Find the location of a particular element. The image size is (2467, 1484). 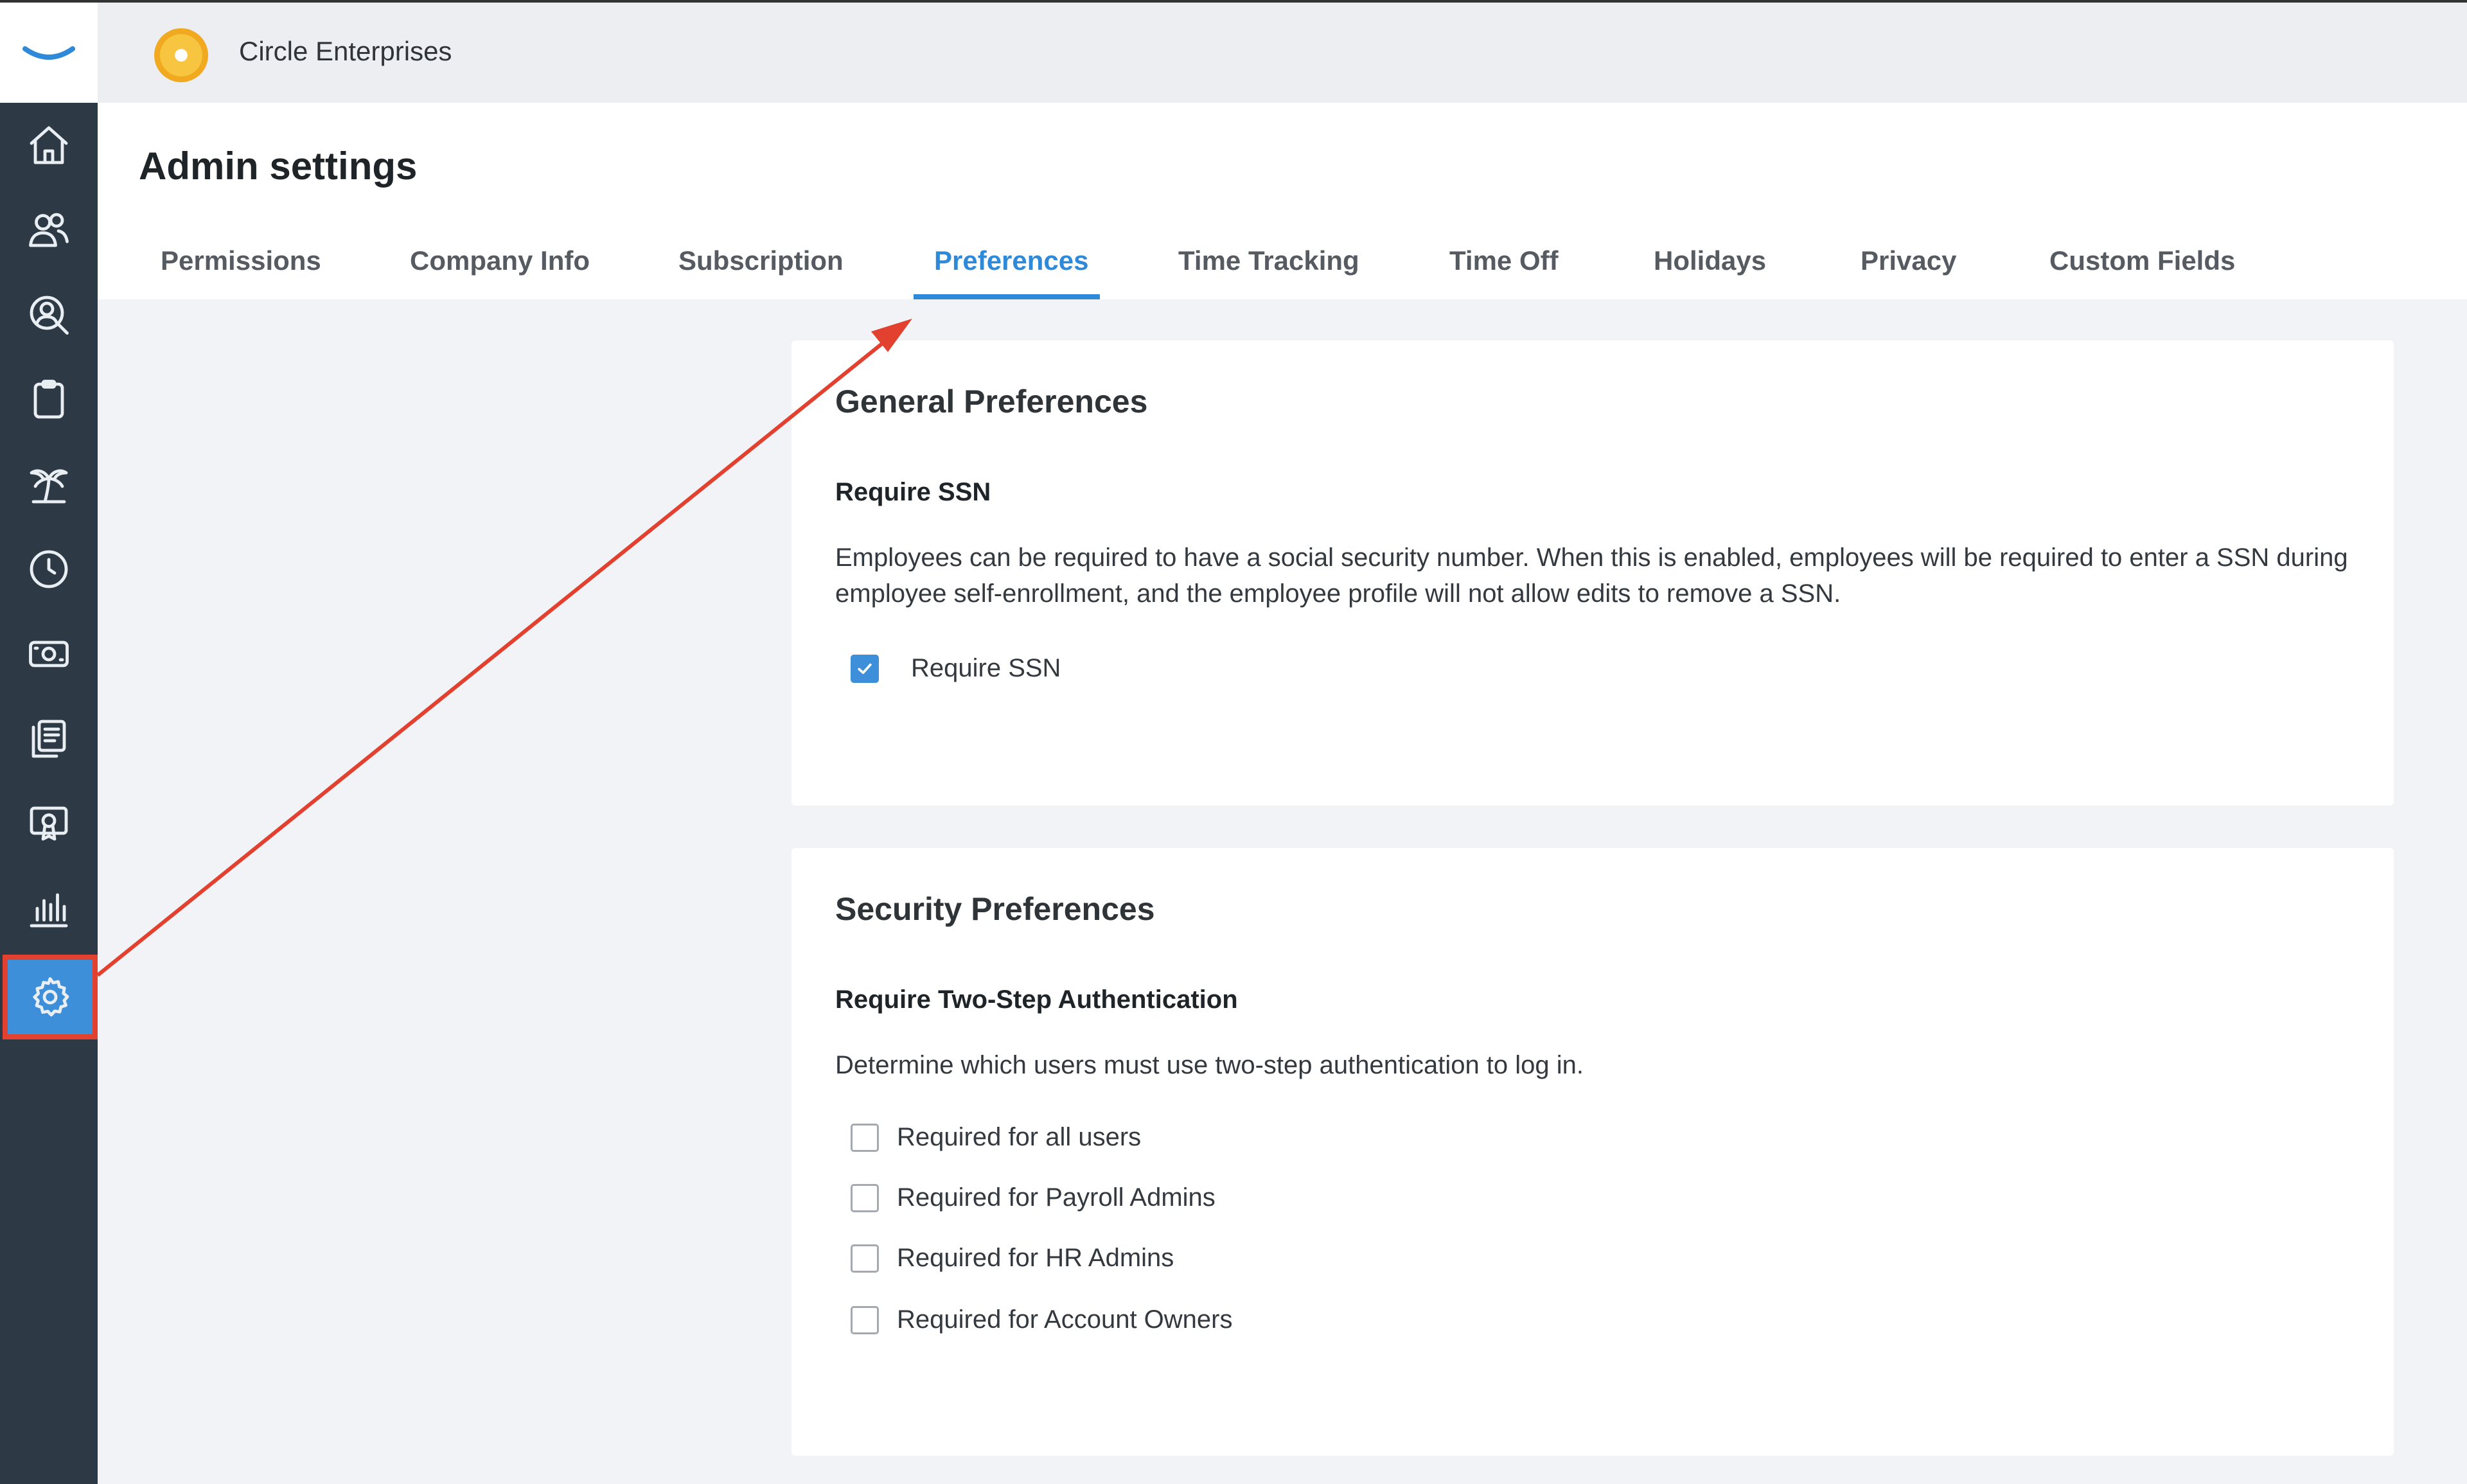

documents-icon is located at coordinates (49, 739).